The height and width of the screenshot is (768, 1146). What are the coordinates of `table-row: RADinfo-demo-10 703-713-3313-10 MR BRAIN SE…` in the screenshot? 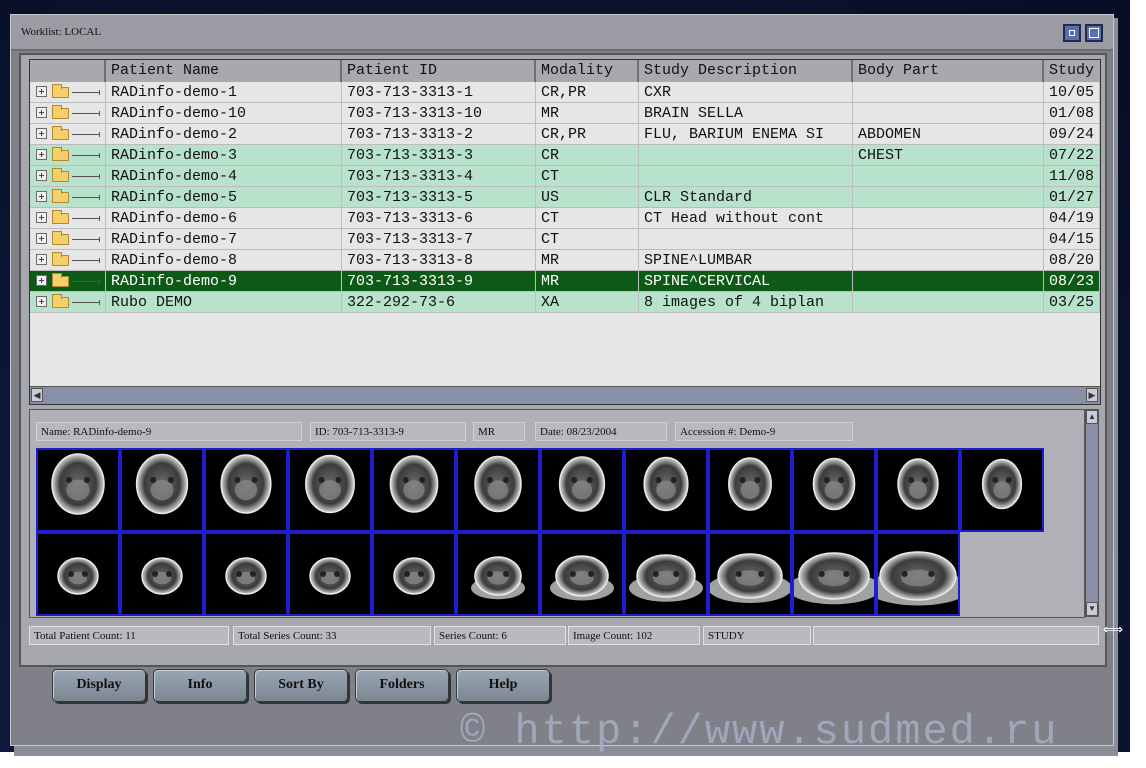 It's located at (565, 113).